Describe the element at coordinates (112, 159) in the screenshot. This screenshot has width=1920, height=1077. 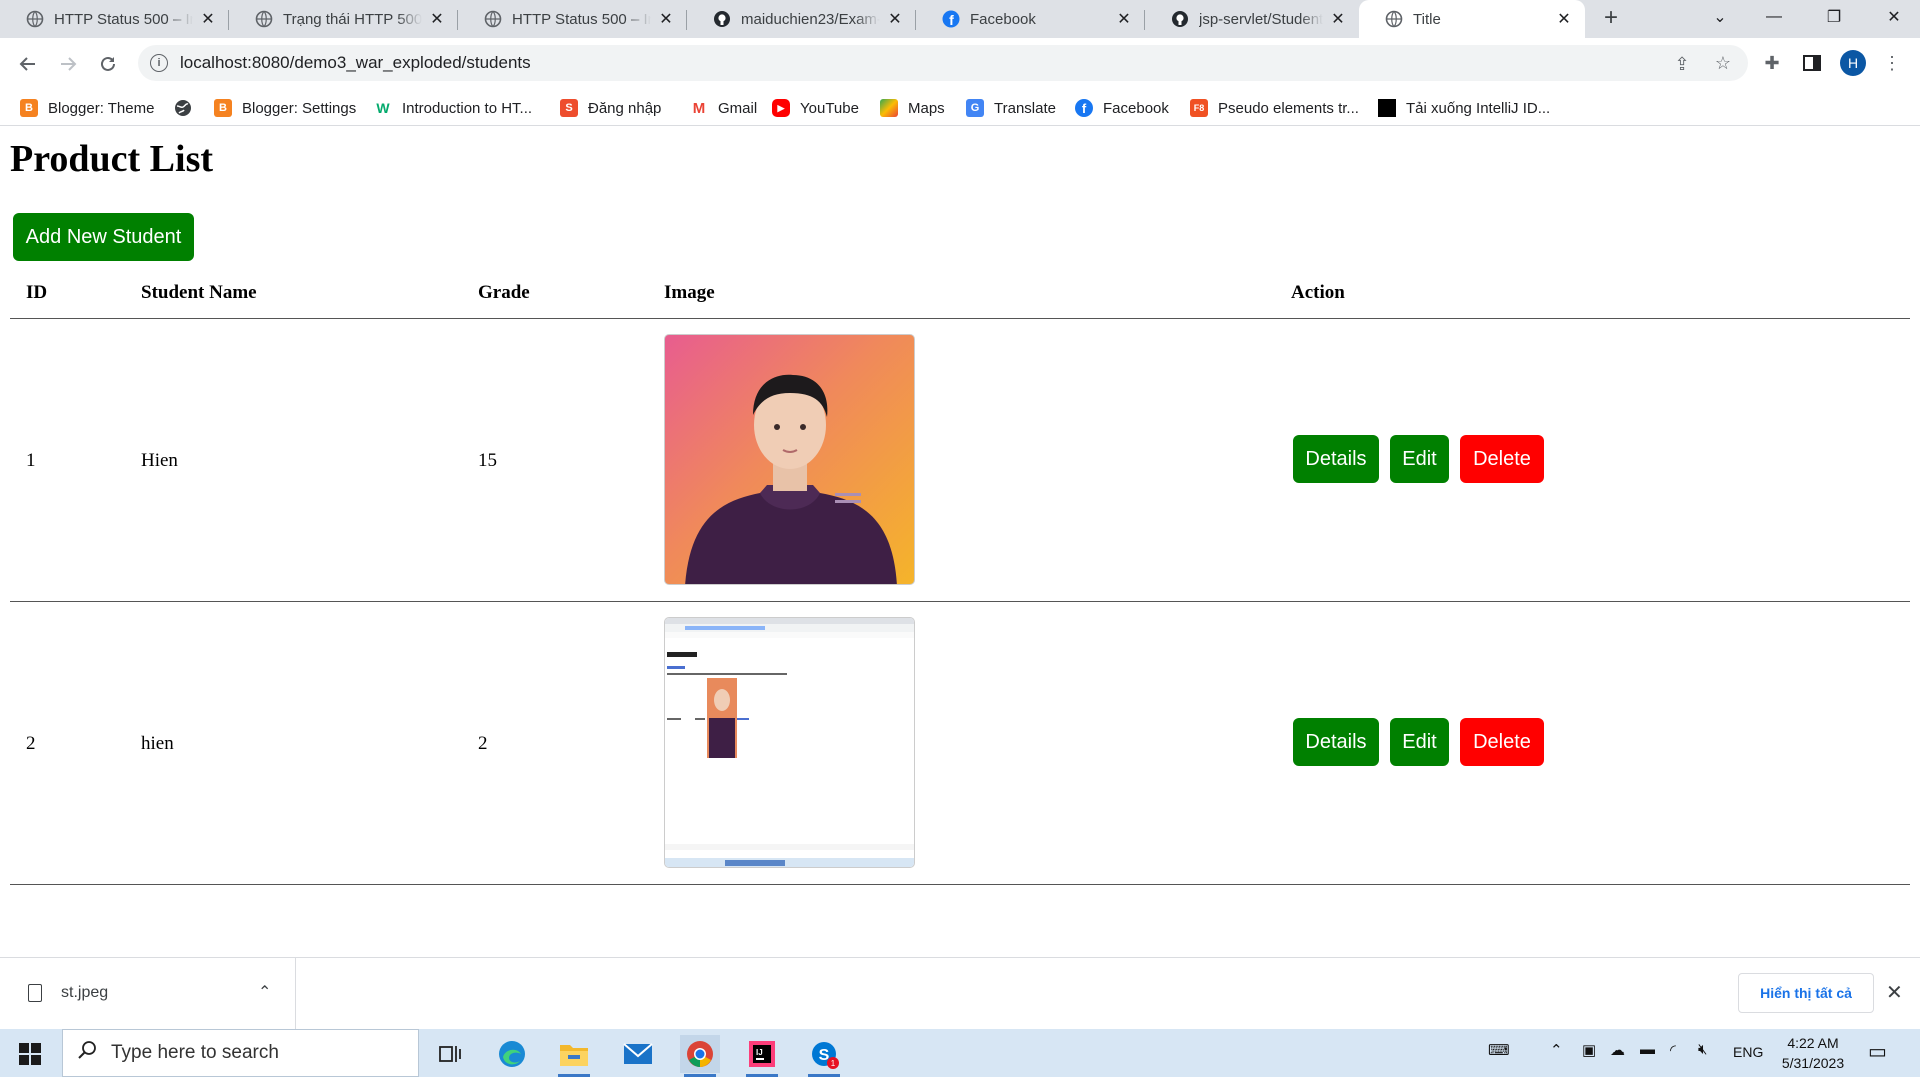
I see `page-title: Product List` at that location.